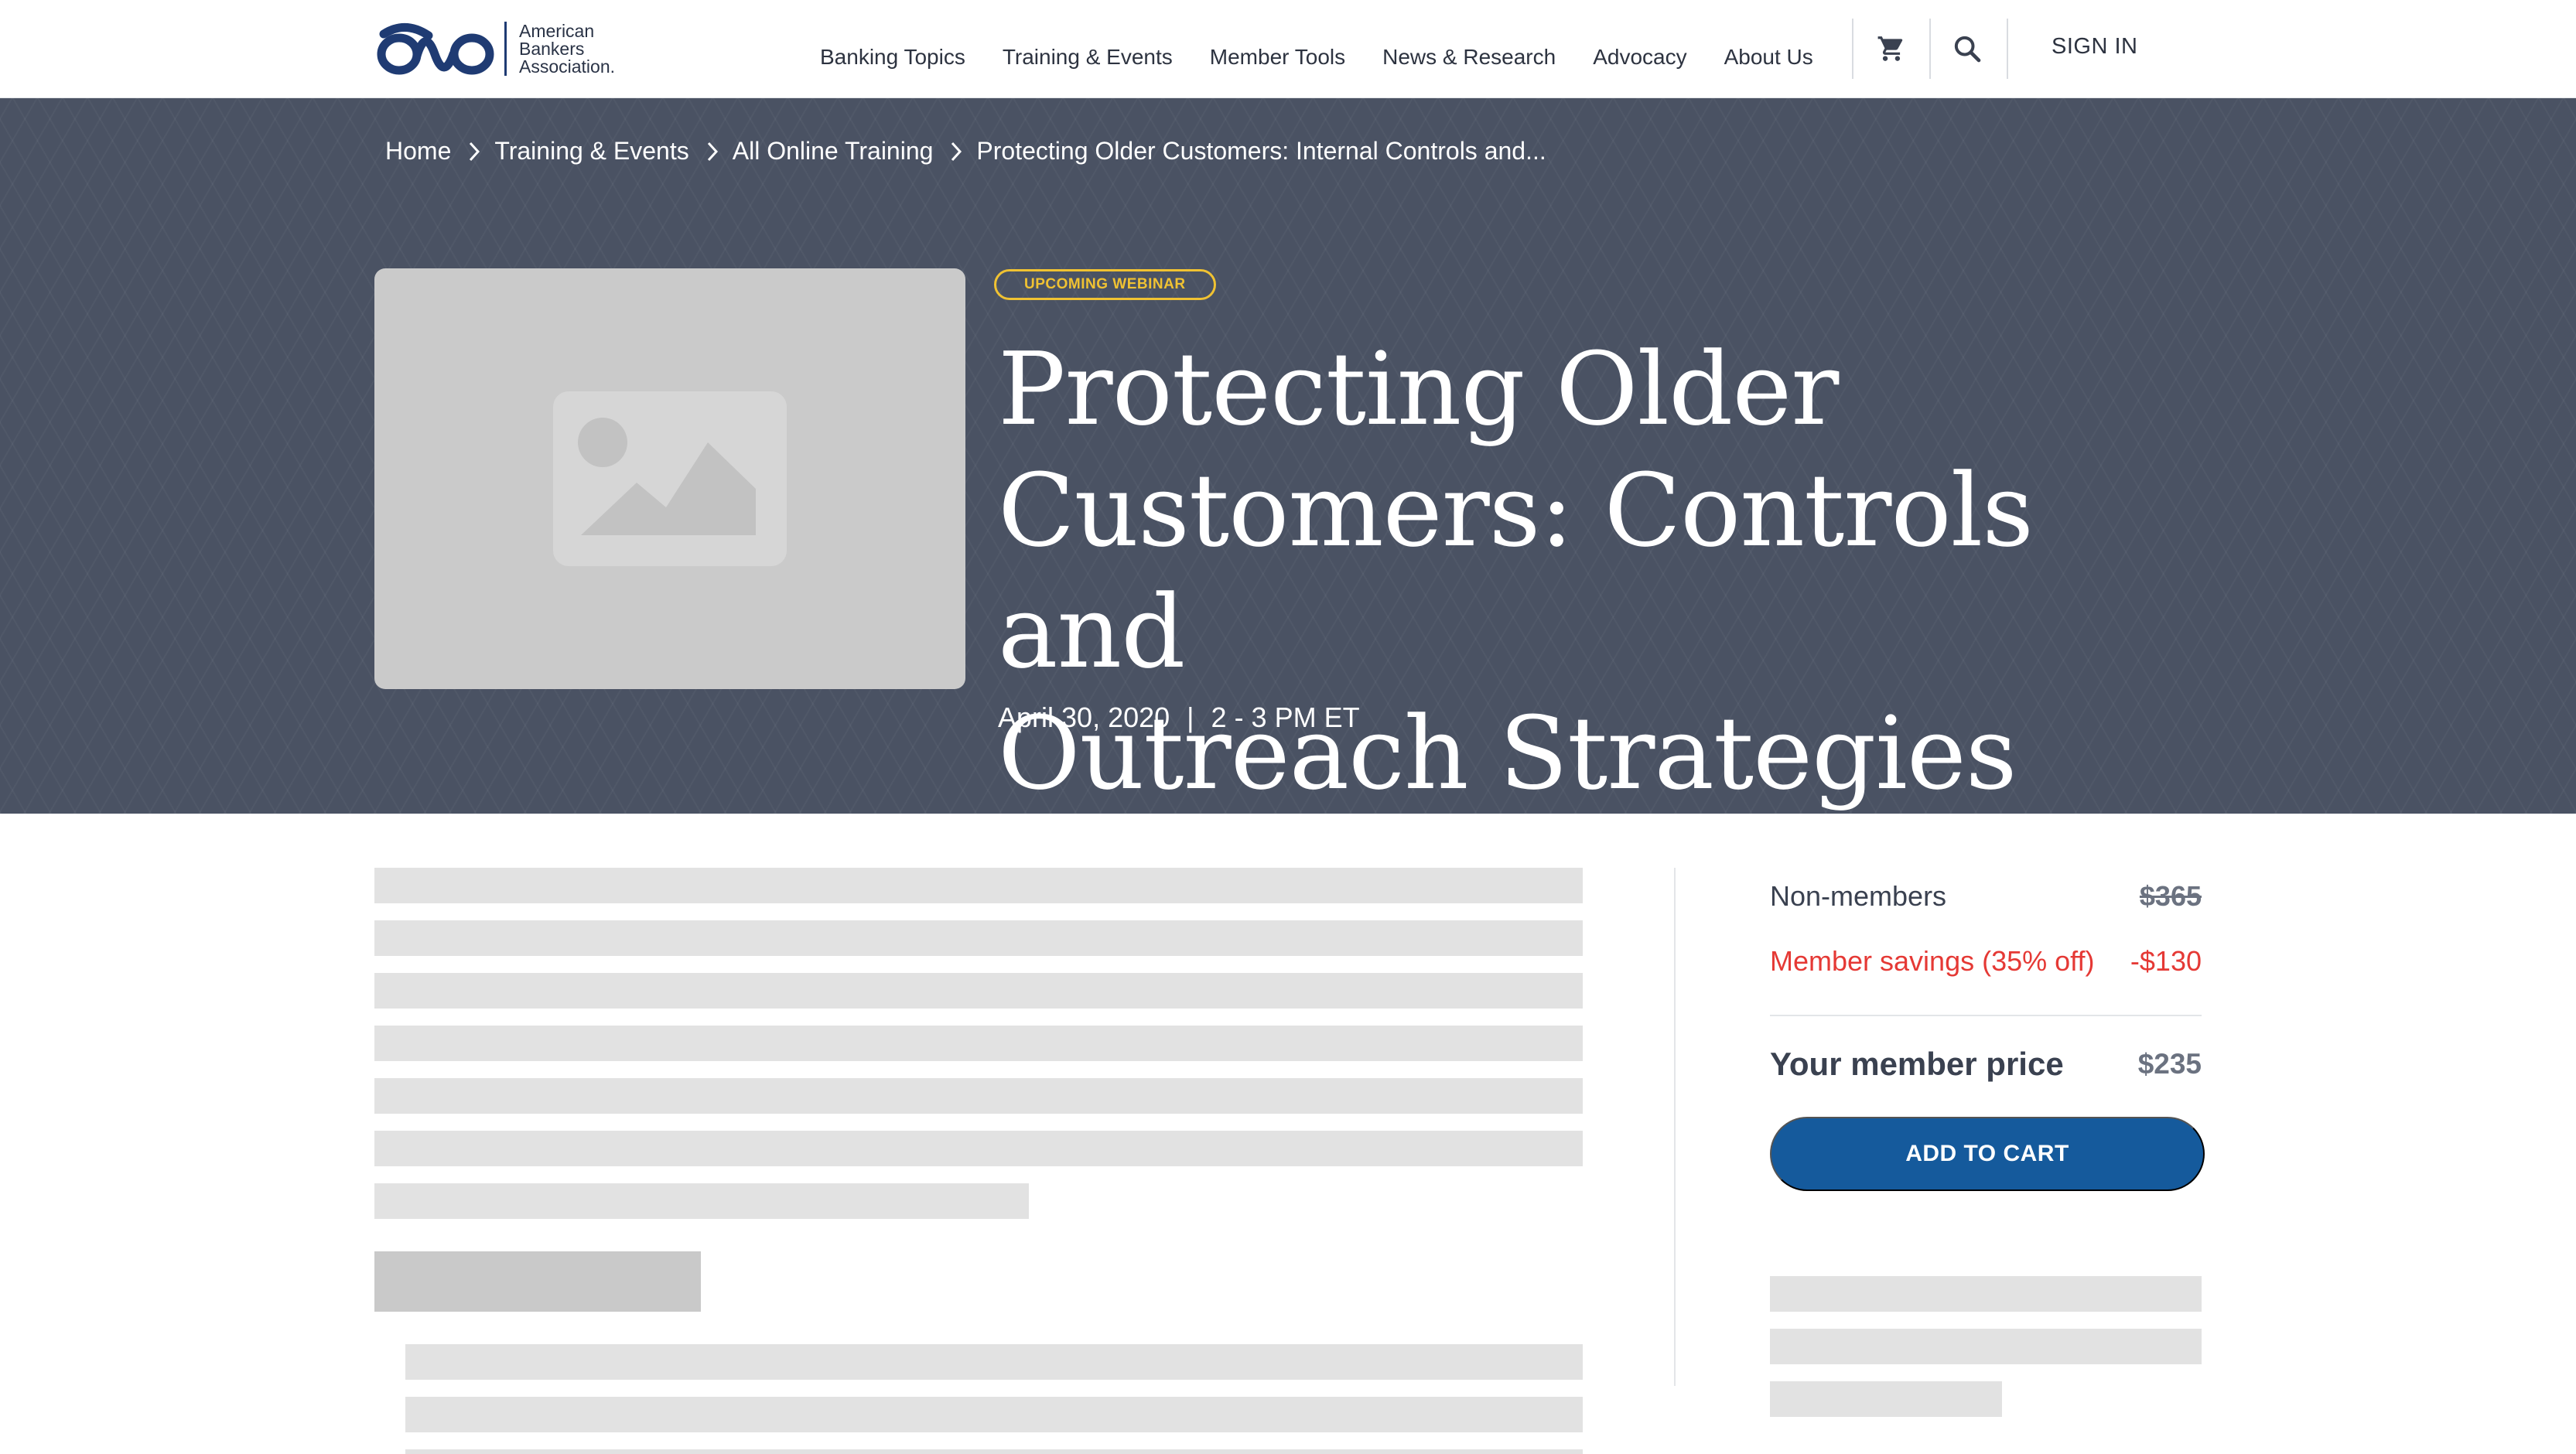 The width and height of the screenshot is (2576, 1454). Describe the element at coordinates (2094, 47) in the screenshot. I see `sign-in-link: SIGN IN` at that location.